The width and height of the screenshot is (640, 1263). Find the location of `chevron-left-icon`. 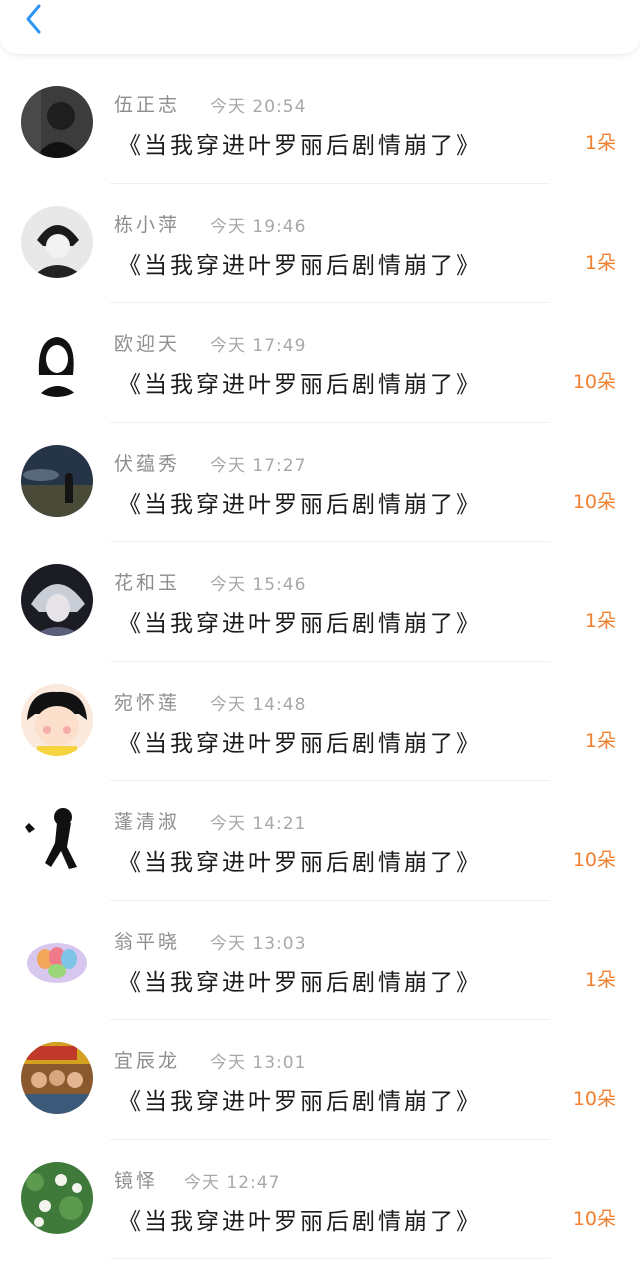

chevron-left-icon is located at coordinates (33, 19).